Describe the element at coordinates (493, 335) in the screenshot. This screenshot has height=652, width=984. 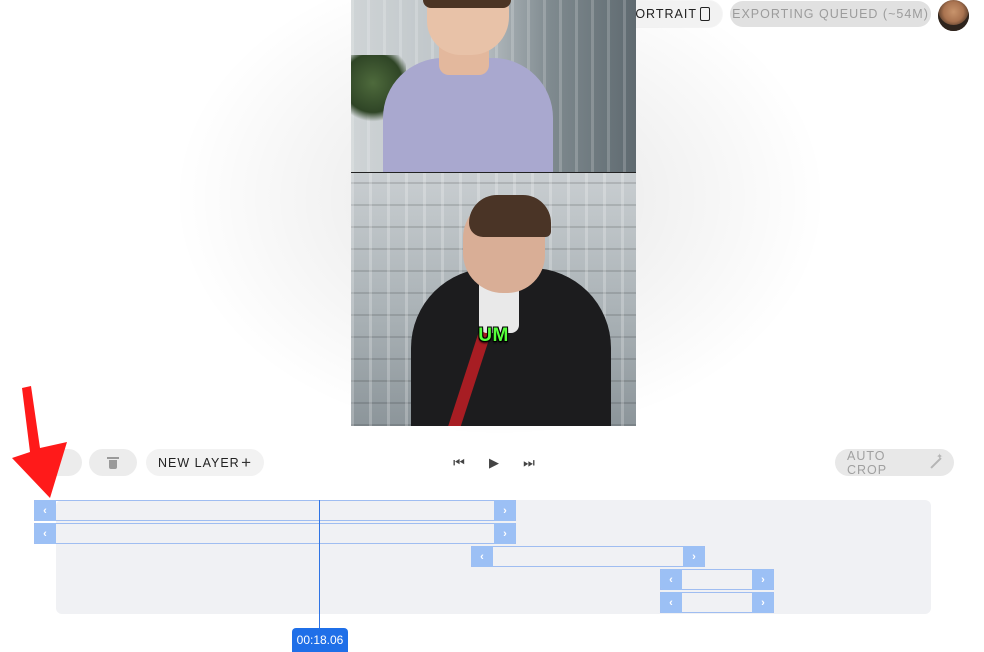
I see `subtitle-caption: UM` at that location.